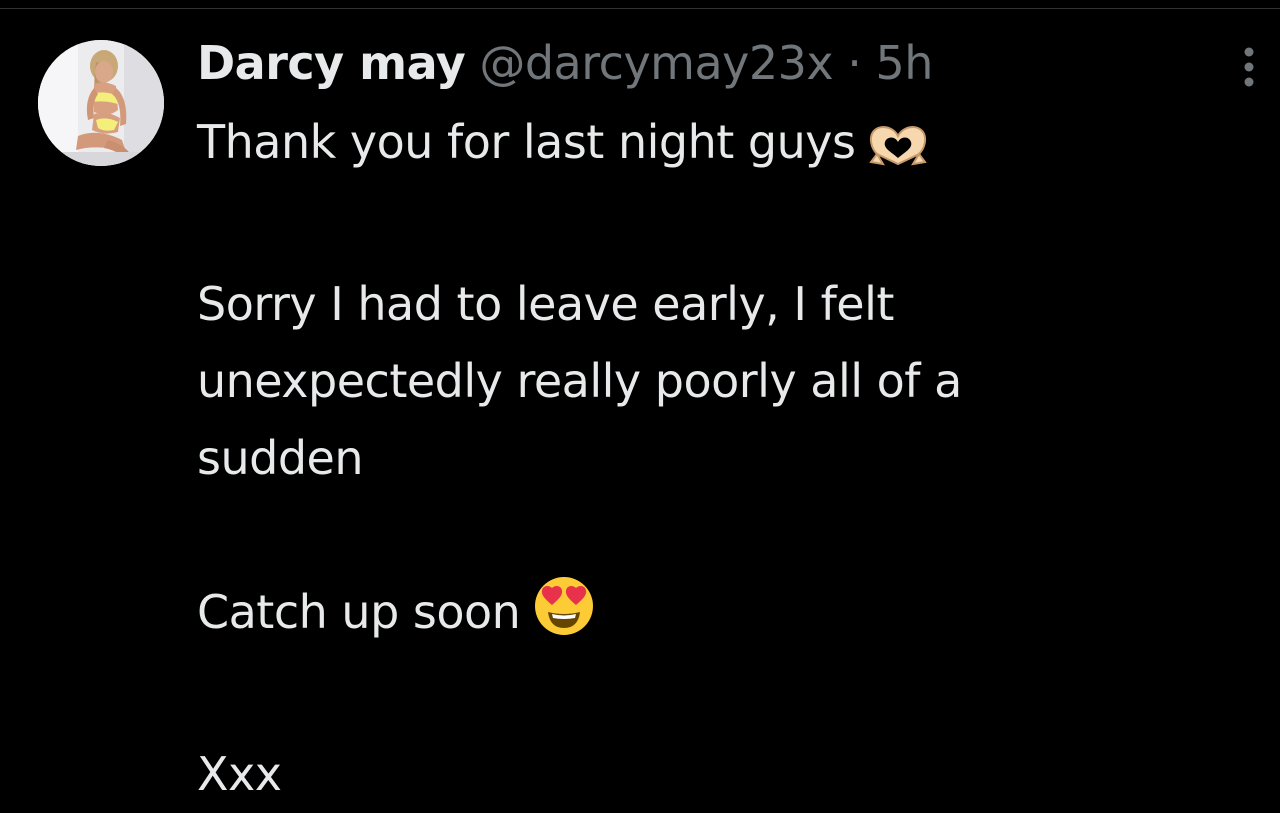 This screenshot has width=1280, height=813. I want to click on tweet-line: Catch up soon, so click(717, 616).